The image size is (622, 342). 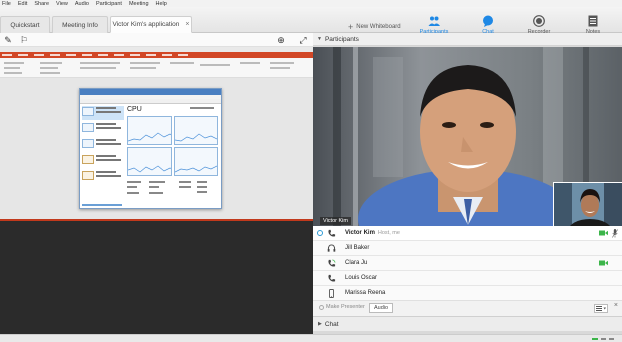 I want to click on status-bar, so click(x=311, y=338).